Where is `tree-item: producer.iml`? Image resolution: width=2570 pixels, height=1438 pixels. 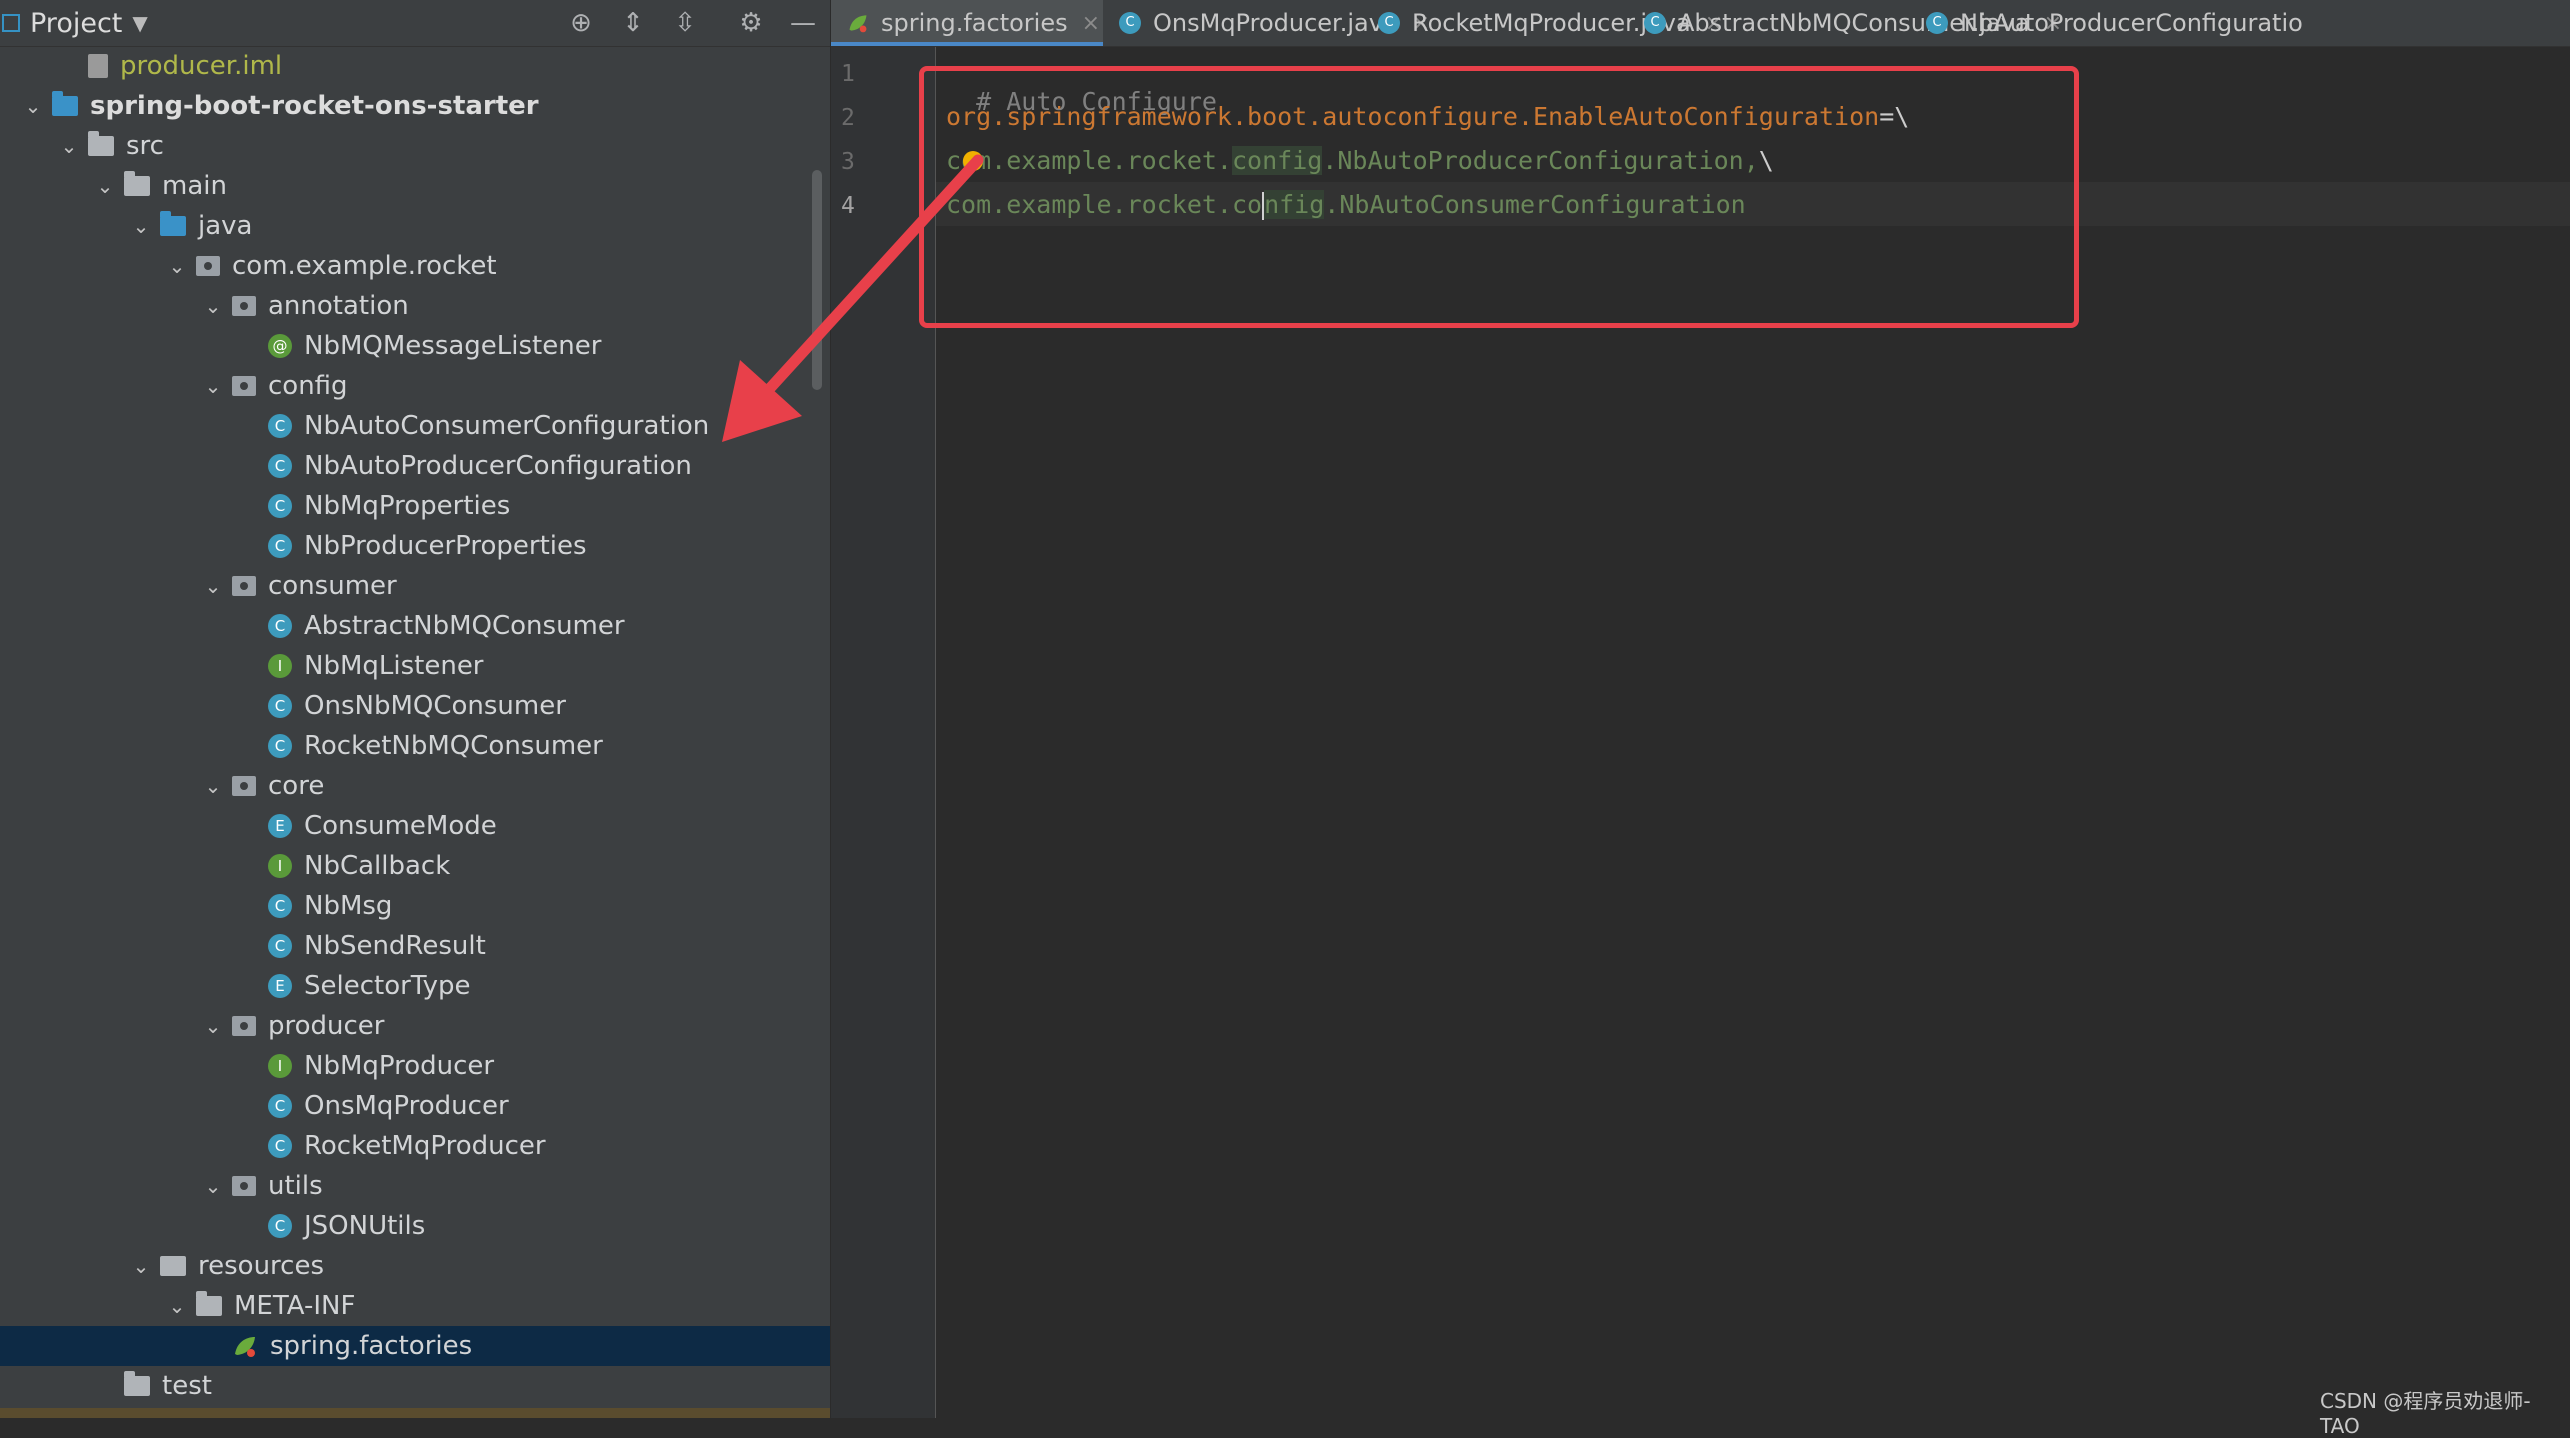
tree-item: producer.iml is located at coordinates (415, 66).